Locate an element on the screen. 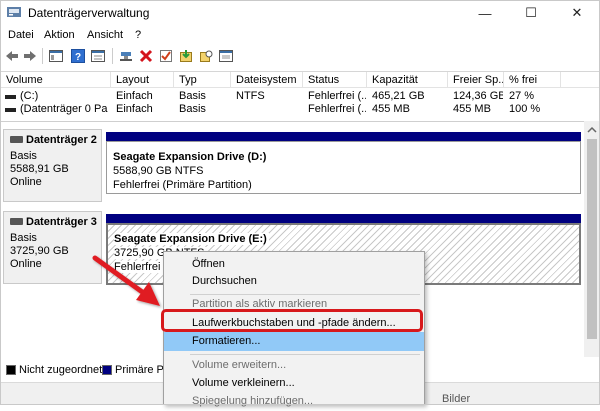 This screenshot has width=600, height=411. properties-button is located at coordinates (98, 56).